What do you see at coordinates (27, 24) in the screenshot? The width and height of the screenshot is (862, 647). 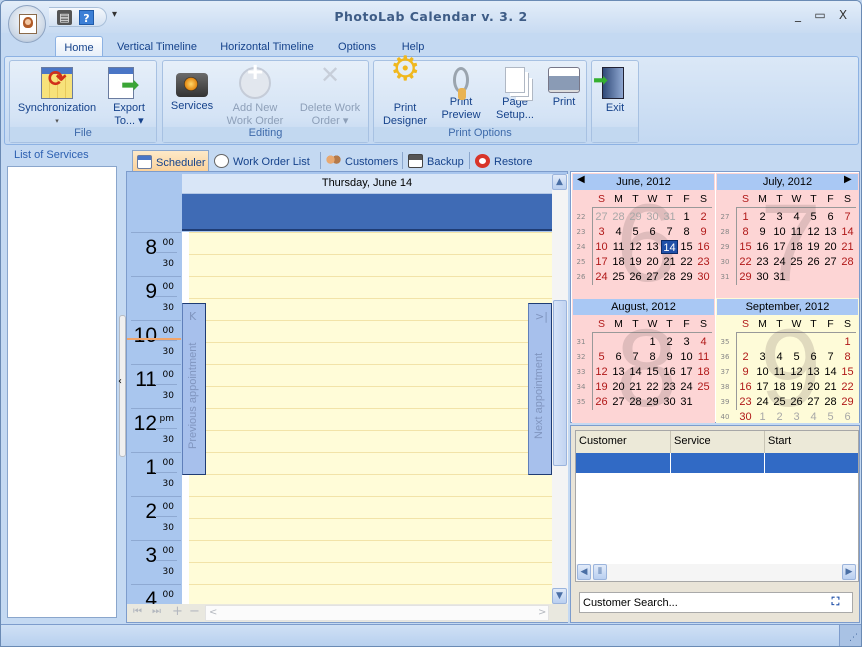 I see `application-menu-button` at bounding box center [27, 24].